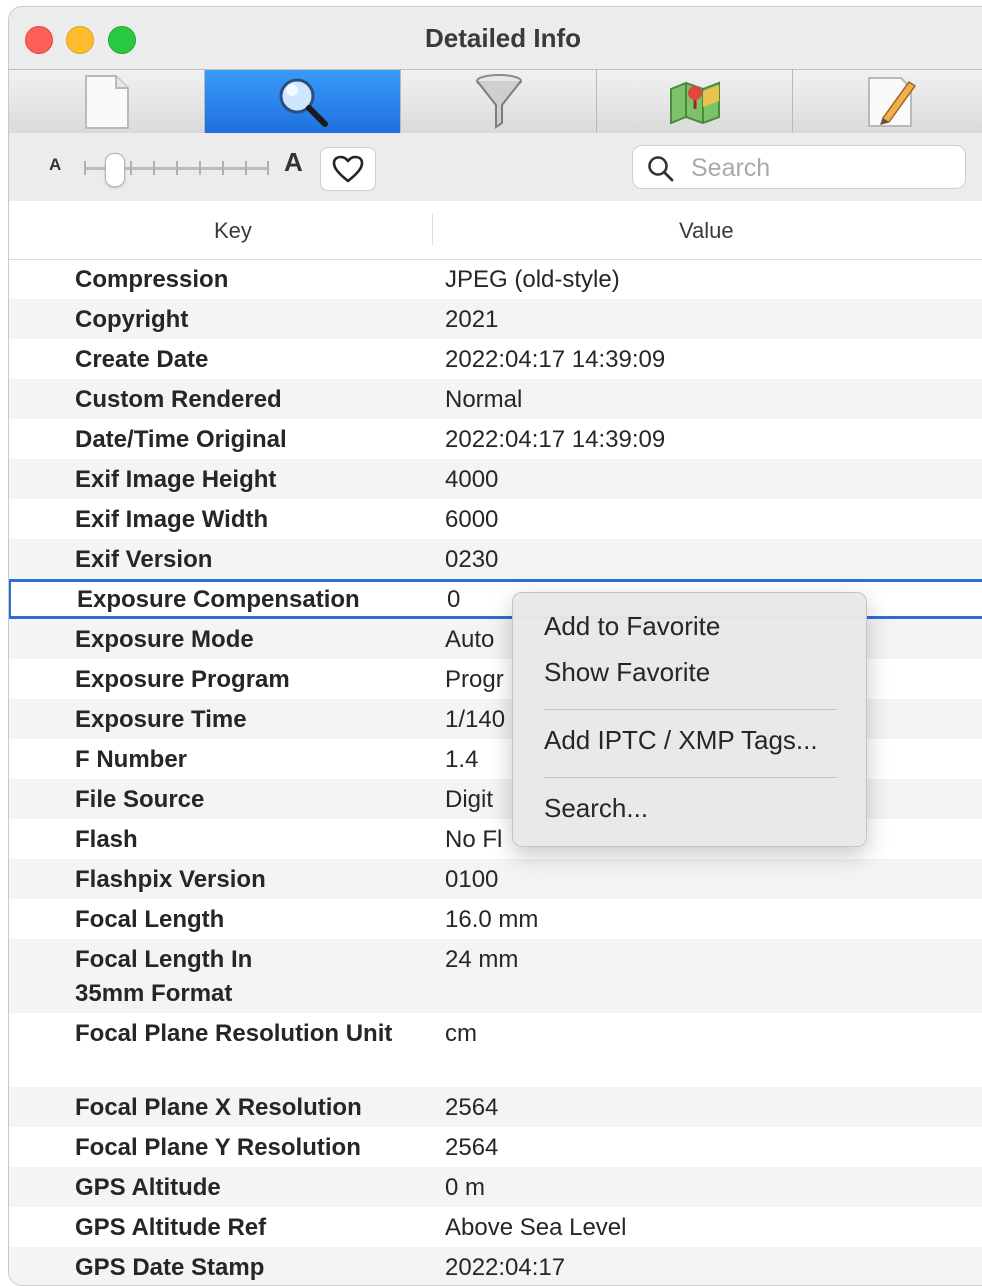  I want to click on heart-icon, so click(348, 169).